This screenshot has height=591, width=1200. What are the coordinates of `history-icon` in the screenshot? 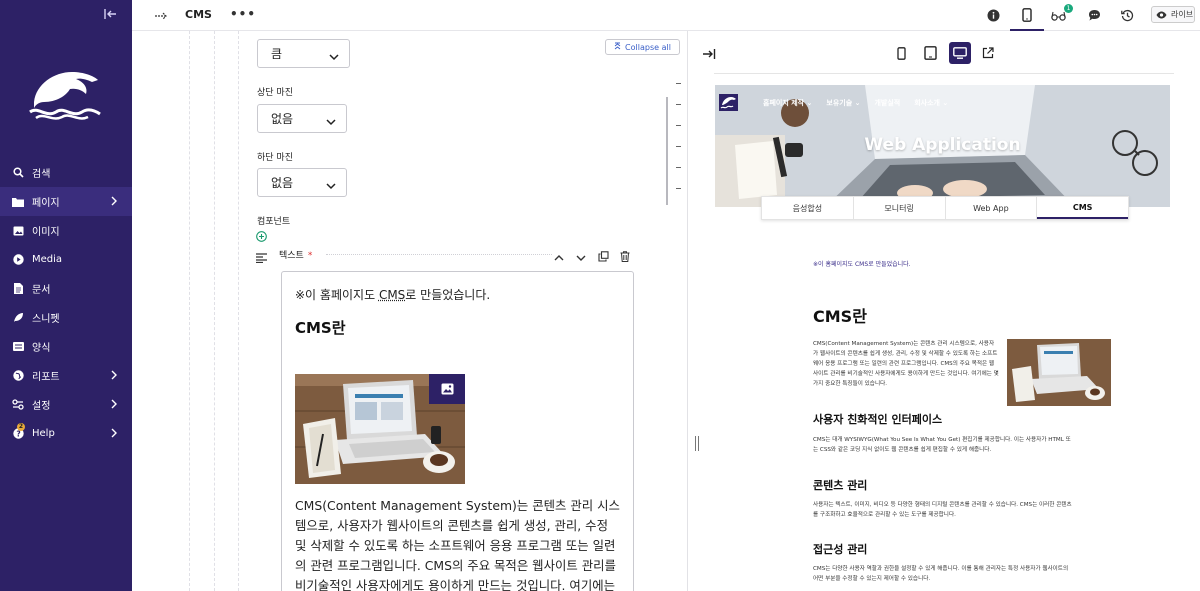 It's located at (1127, 15).